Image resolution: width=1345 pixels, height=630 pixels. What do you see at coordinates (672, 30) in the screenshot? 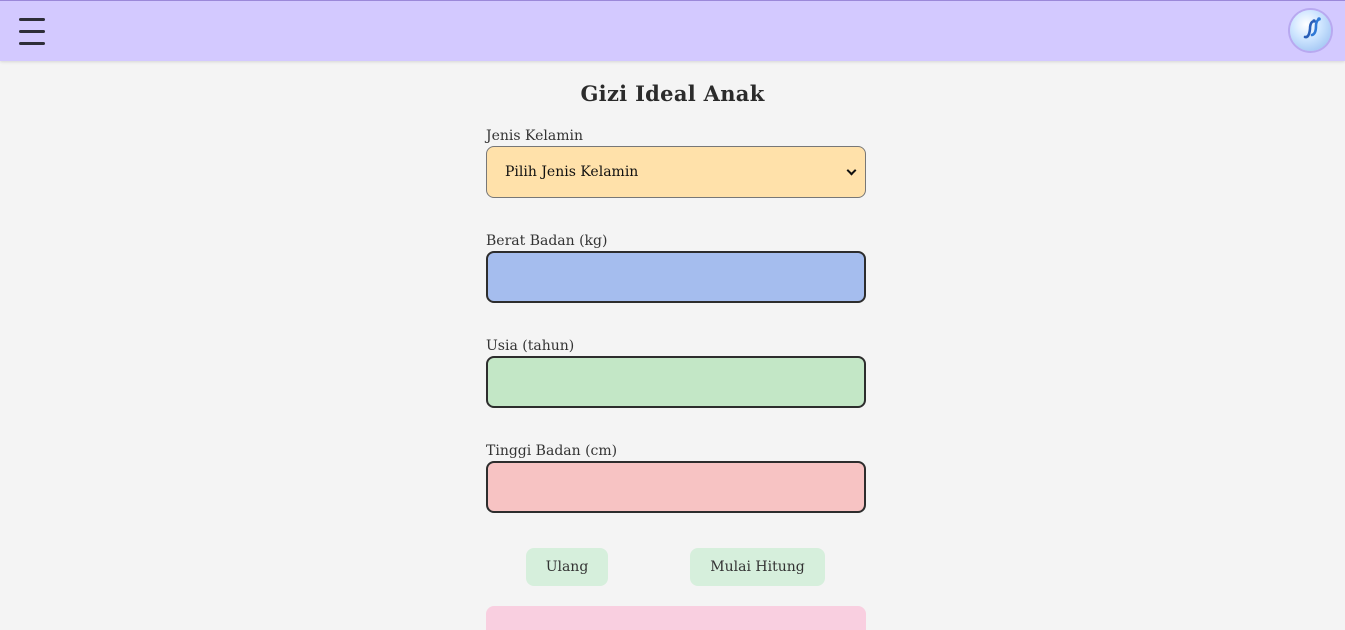
I see `top-navbar` at bounding box center [672, 30].